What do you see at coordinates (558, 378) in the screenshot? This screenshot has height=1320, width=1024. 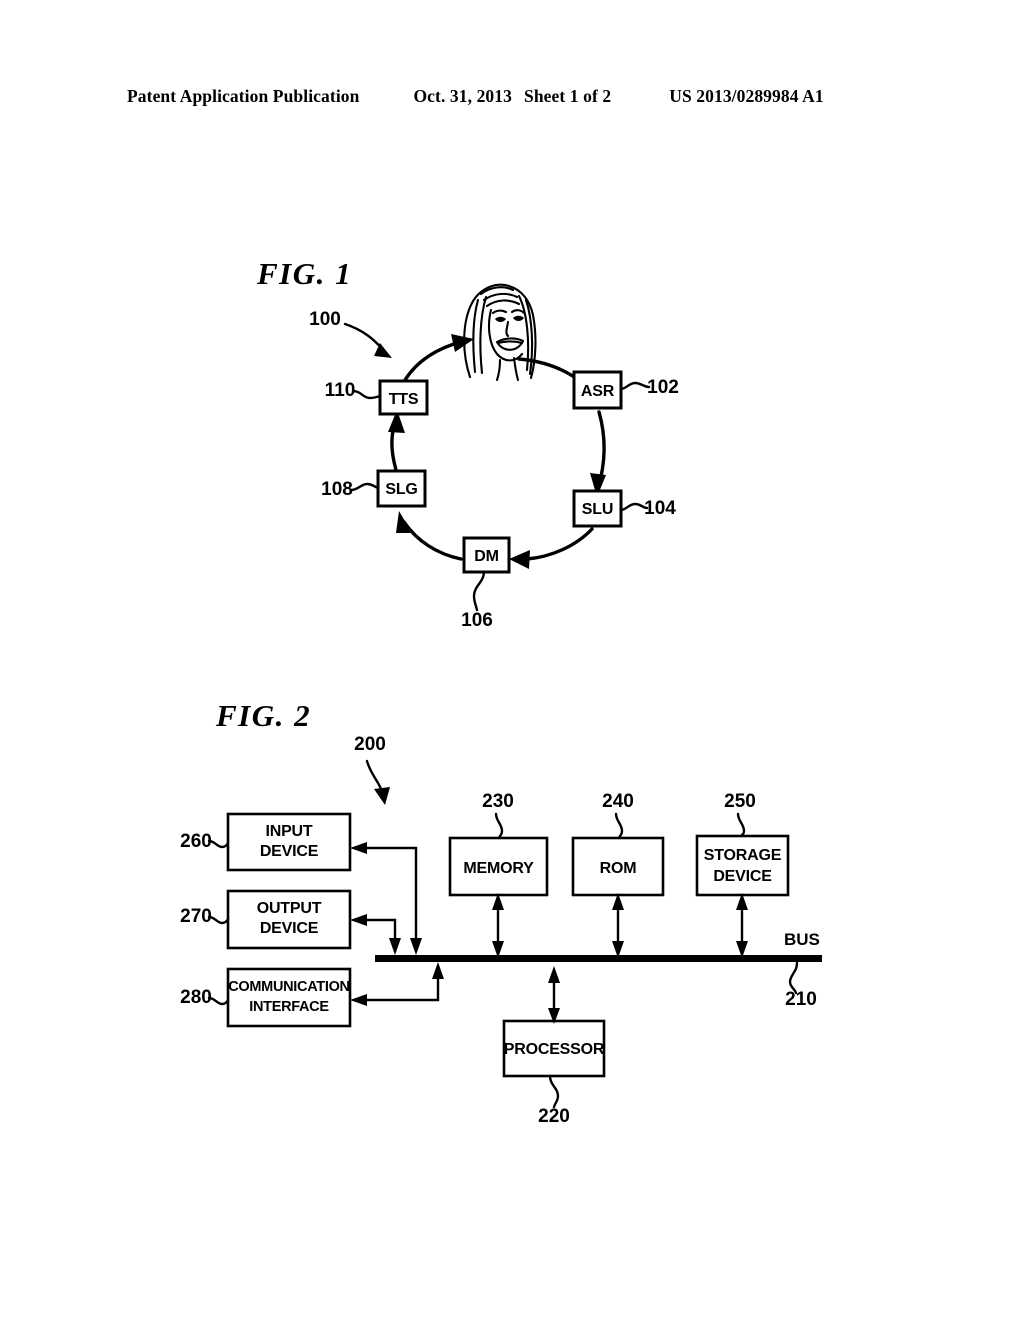 I see `fig1-arc-user-to-asr` at bounding box center [558, 378].